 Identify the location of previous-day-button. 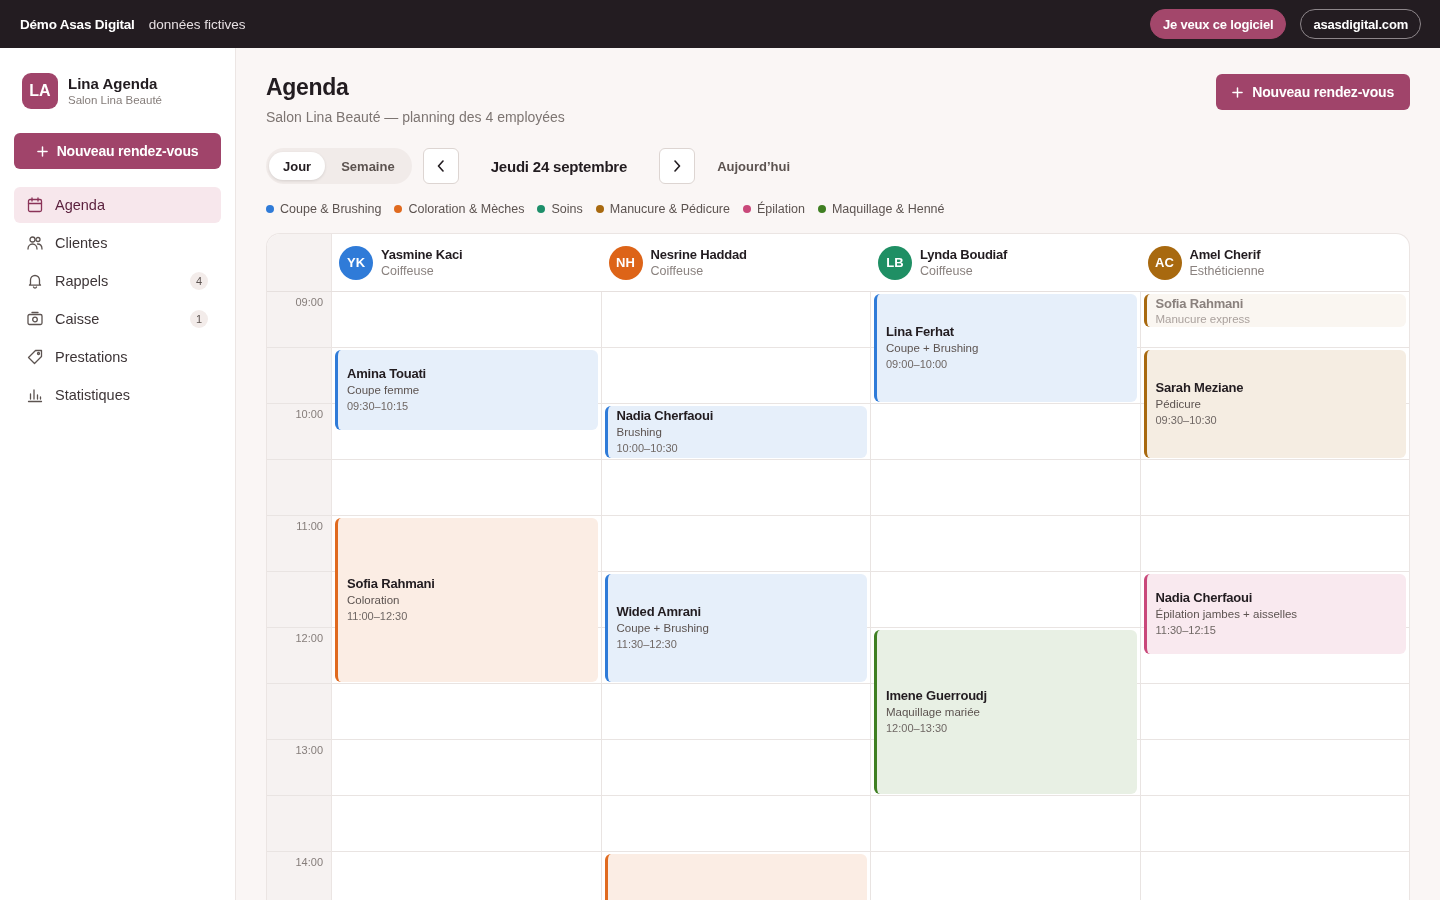
(440, 166).